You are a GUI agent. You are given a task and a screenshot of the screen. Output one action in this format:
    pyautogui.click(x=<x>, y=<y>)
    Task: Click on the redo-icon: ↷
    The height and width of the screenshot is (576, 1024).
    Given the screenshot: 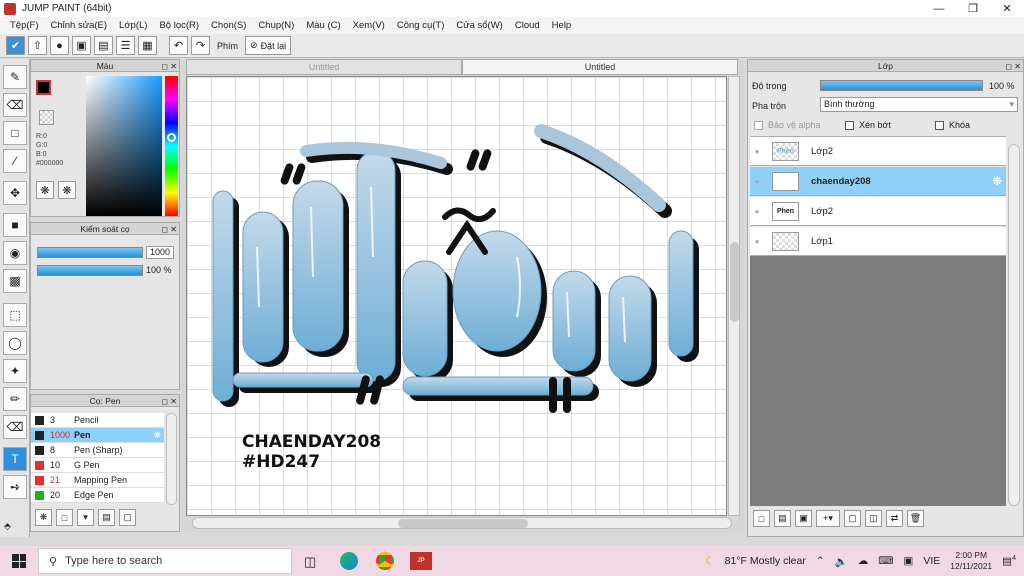 What is the action you would take?
    pyautogui.click(x=200, y=45)
    